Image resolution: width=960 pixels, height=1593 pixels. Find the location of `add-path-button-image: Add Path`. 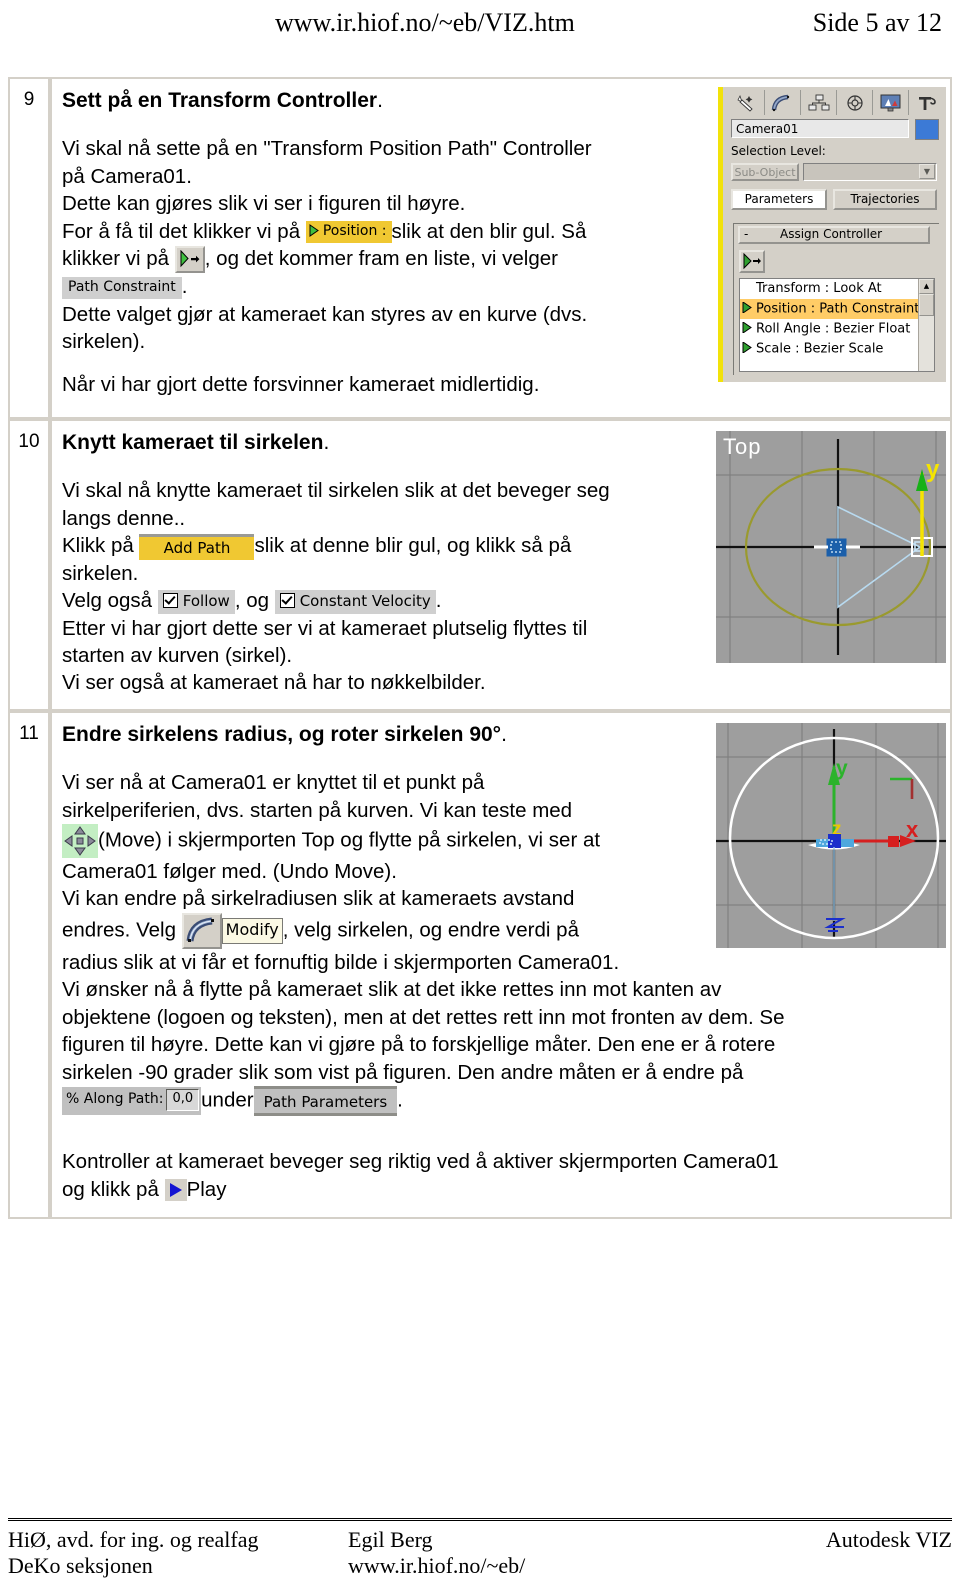

add-path-button-image: Add Path is located at coordinates (197, 546).